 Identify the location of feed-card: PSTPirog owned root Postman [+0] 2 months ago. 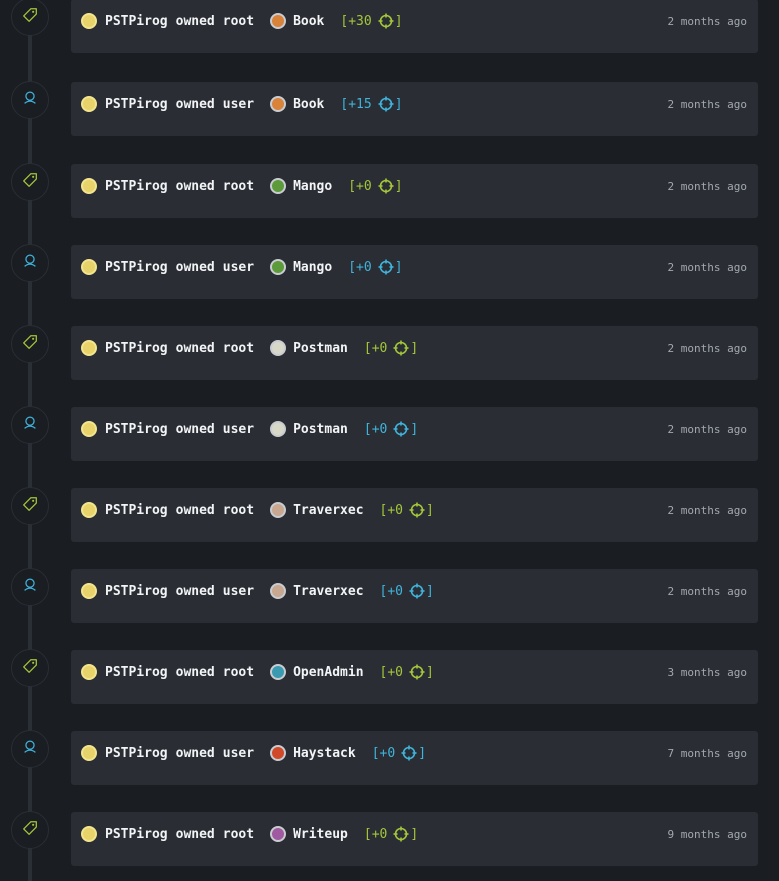
(414, 353).